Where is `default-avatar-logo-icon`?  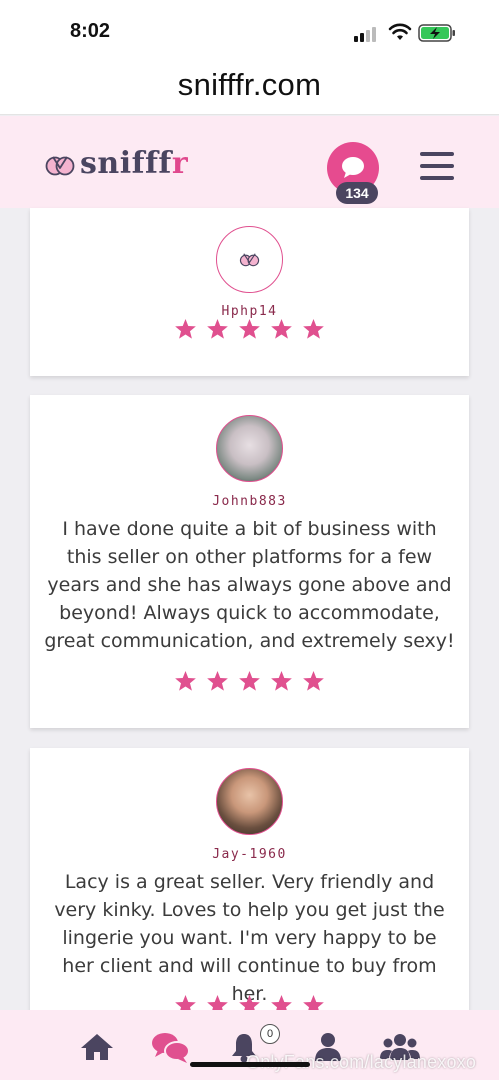 default-avatar-logo-icon is located at coordinates (249, 260).